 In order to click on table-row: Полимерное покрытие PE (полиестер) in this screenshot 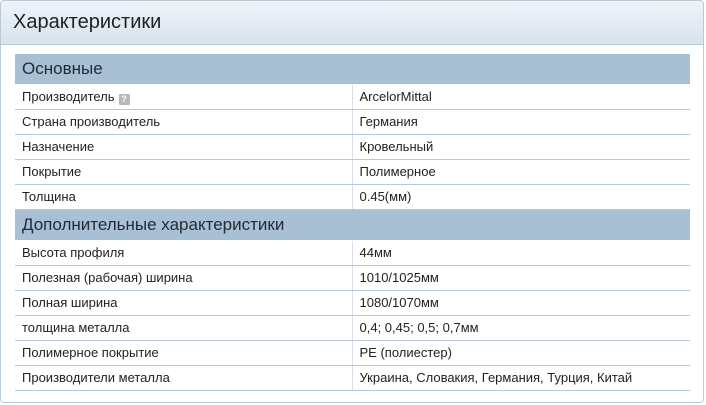, I will do `click(353, 353)`.